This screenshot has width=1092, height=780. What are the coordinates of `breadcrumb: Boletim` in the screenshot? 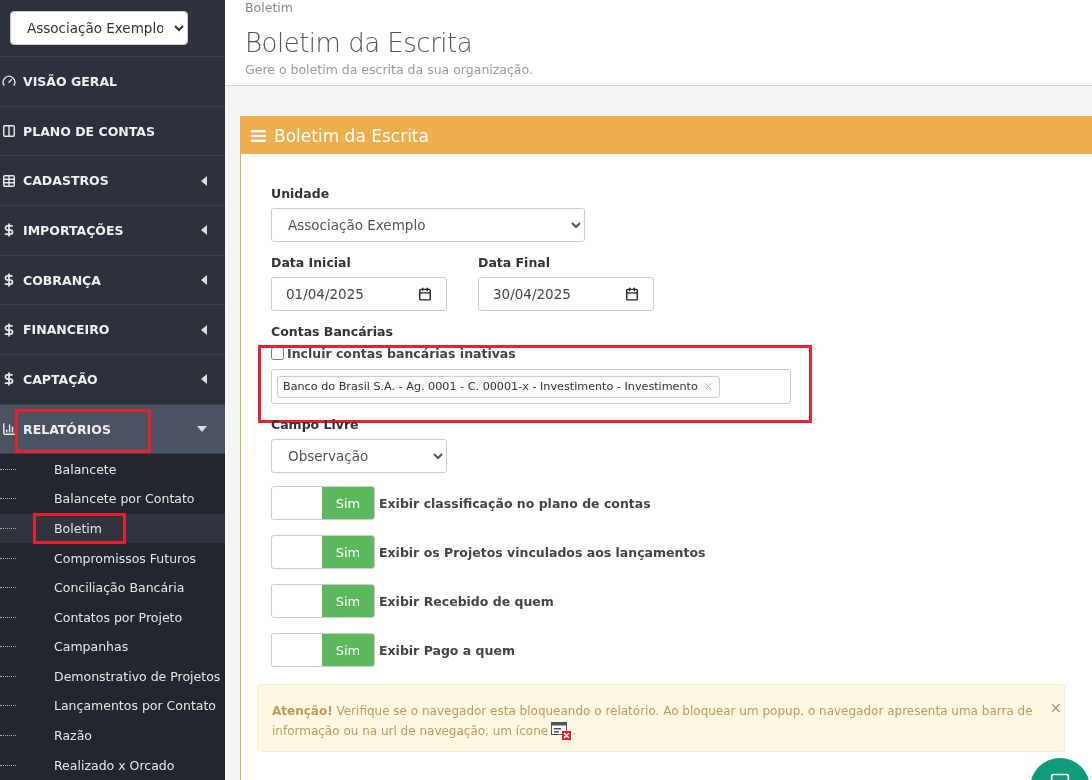 It's located at (269, 7).